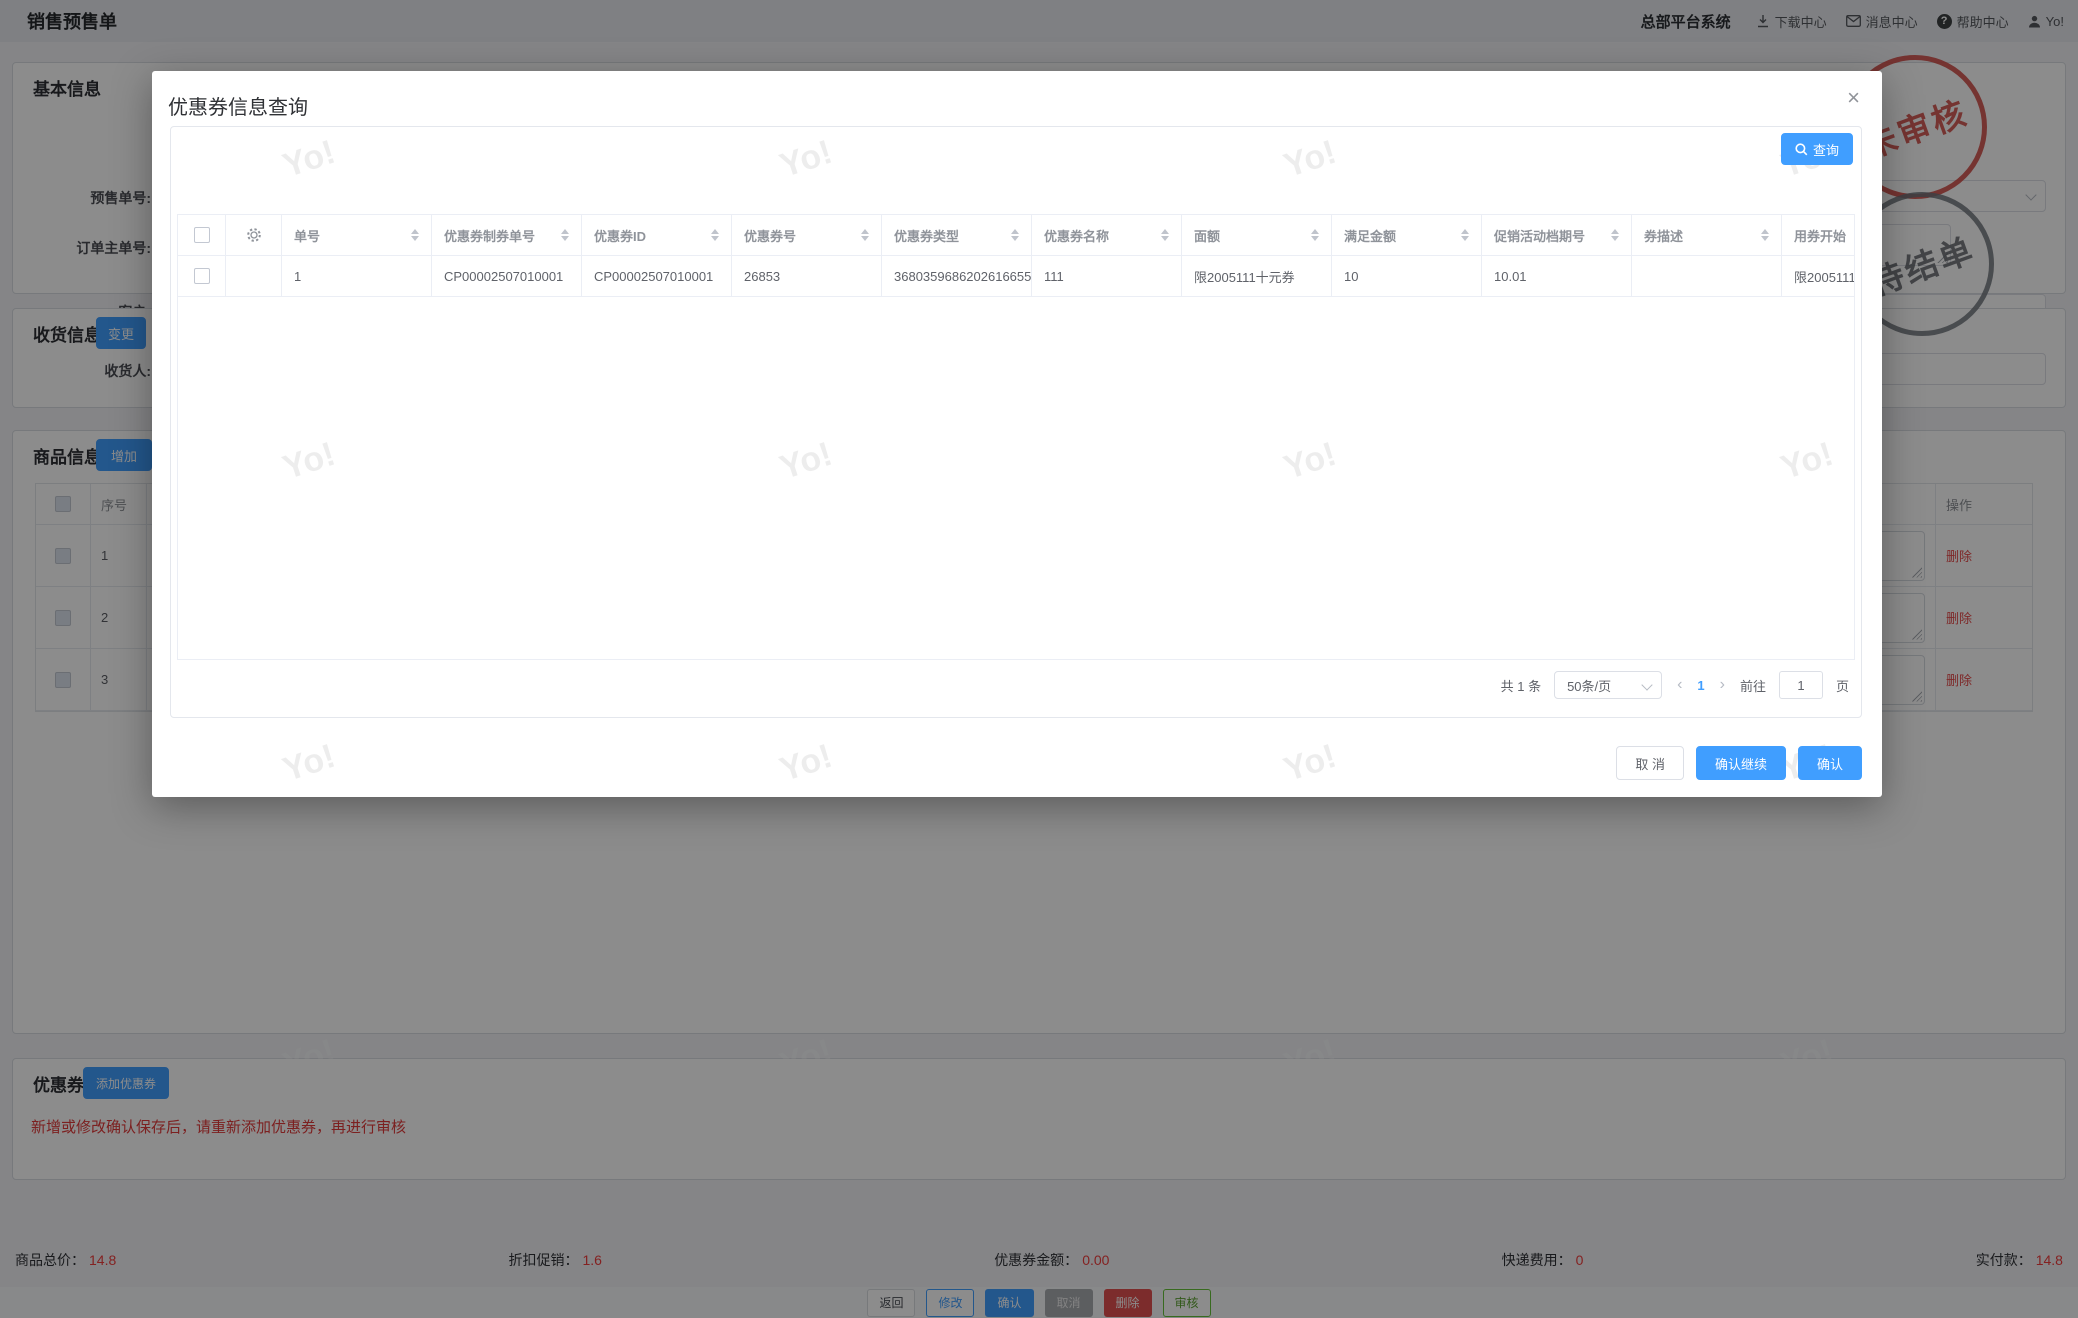  Describe the element at coordinates (1825, 150) in the screenshot. I see `query-label: 查询` at that location.